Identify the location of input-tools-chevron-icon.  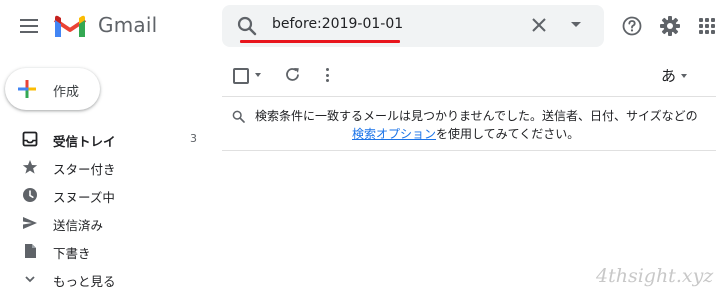
(684, 76).